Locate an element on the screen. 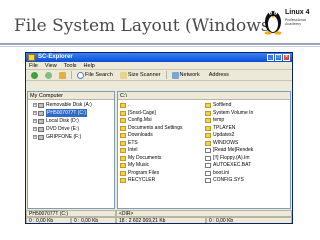 The height and width of the screenshot is (240, 320). file-item: [Read Me]Rendek is located at coordinates (247, 151).